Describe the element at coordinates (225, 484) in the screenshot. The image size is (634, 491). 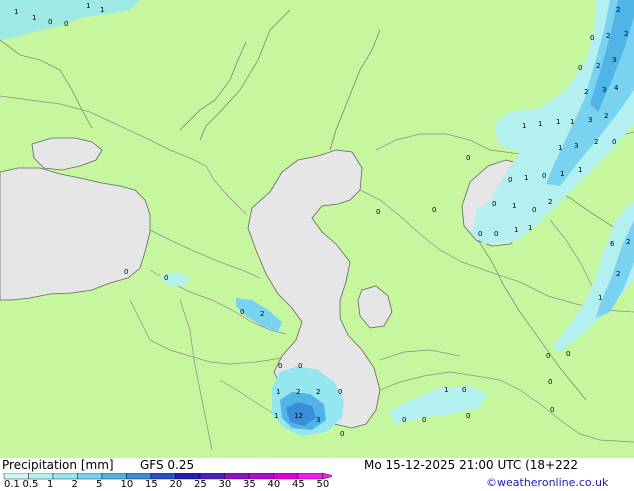
I see `legend-tick-label: 30` at that location.